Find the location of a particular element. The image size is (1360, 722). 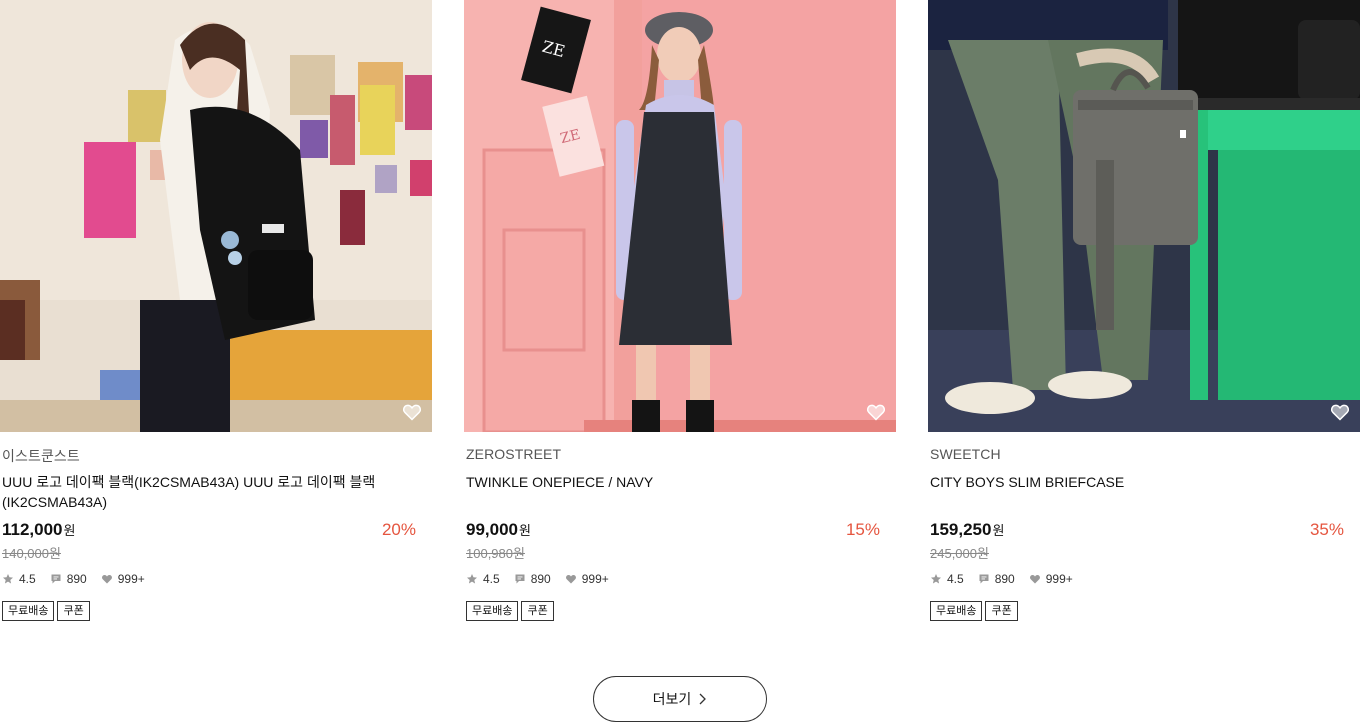

price-value: 112,000 is located at coordinates (32, 529).